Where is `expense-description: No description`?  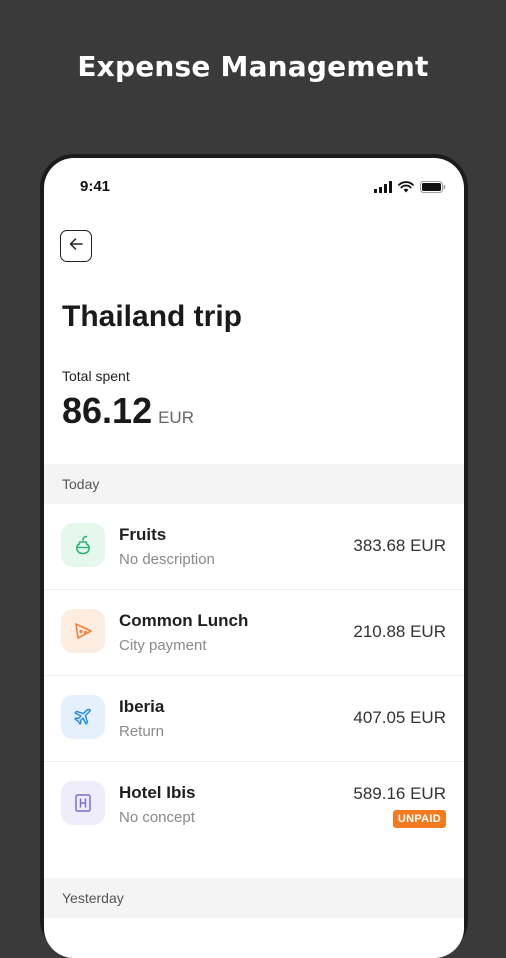
expense-description: No description is located at coordinates (167, 559).